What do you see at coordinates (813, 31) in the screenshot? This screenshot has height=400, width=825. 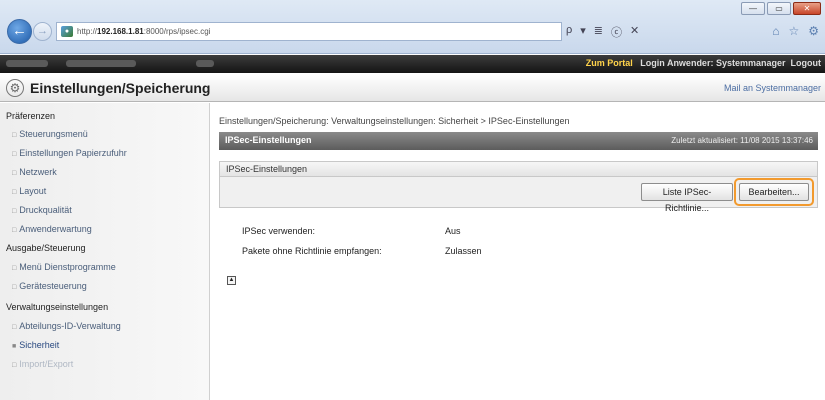 I see `gear-icon: ⚙` at bounding box center [813, 31].